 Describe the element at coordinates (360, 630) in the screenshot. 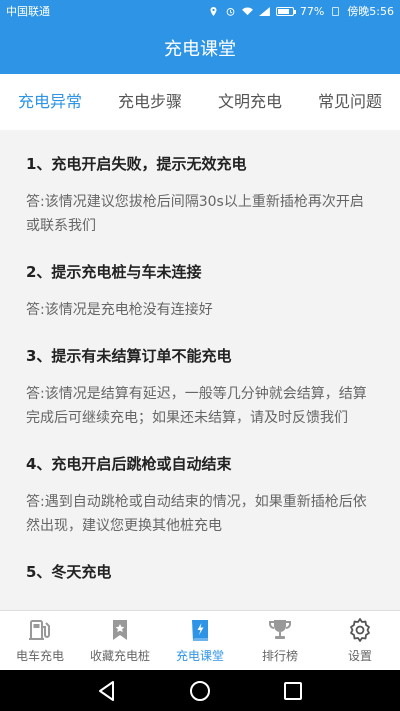

I see `gear-icon` at that location.